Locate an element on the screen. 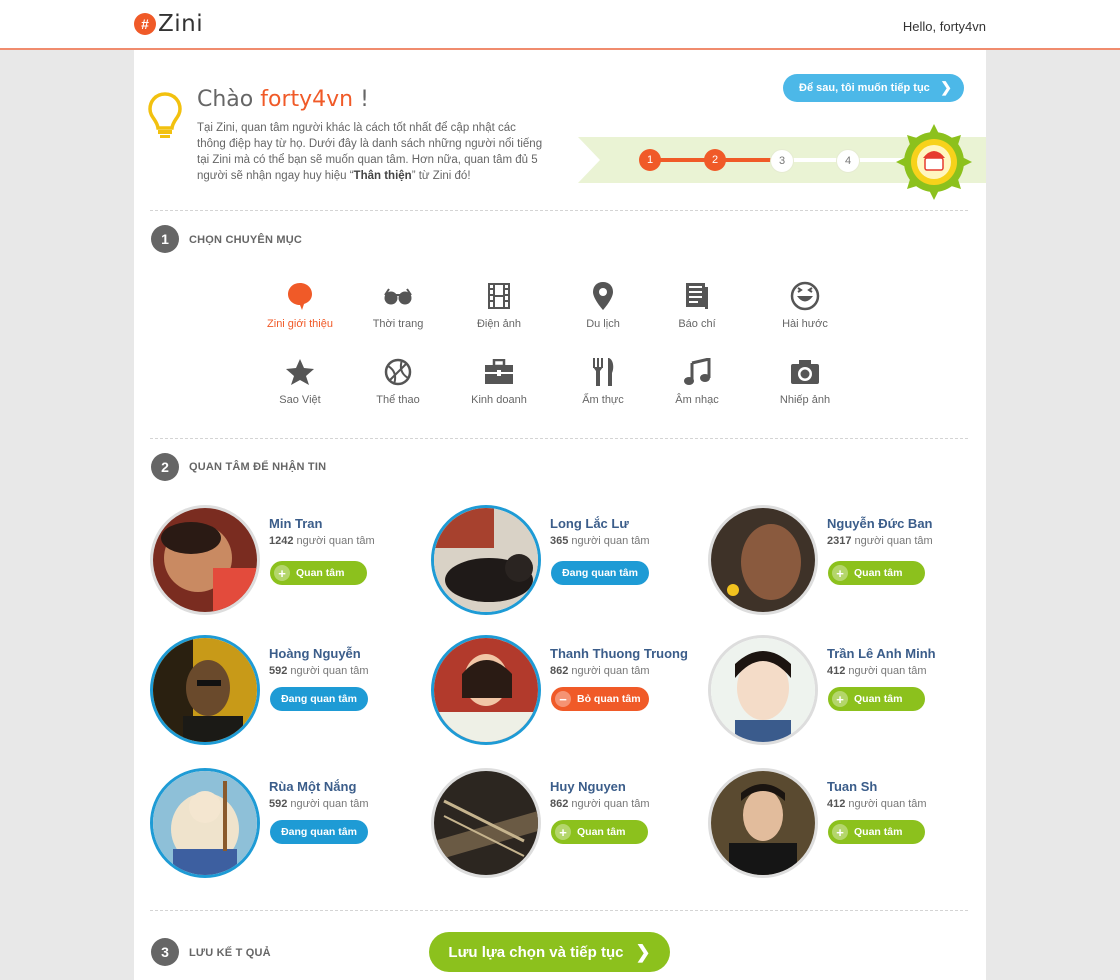 The width and height of the screenshot is (1120, 980). progress-step-4: 4 is located at coordinates (848, 161).